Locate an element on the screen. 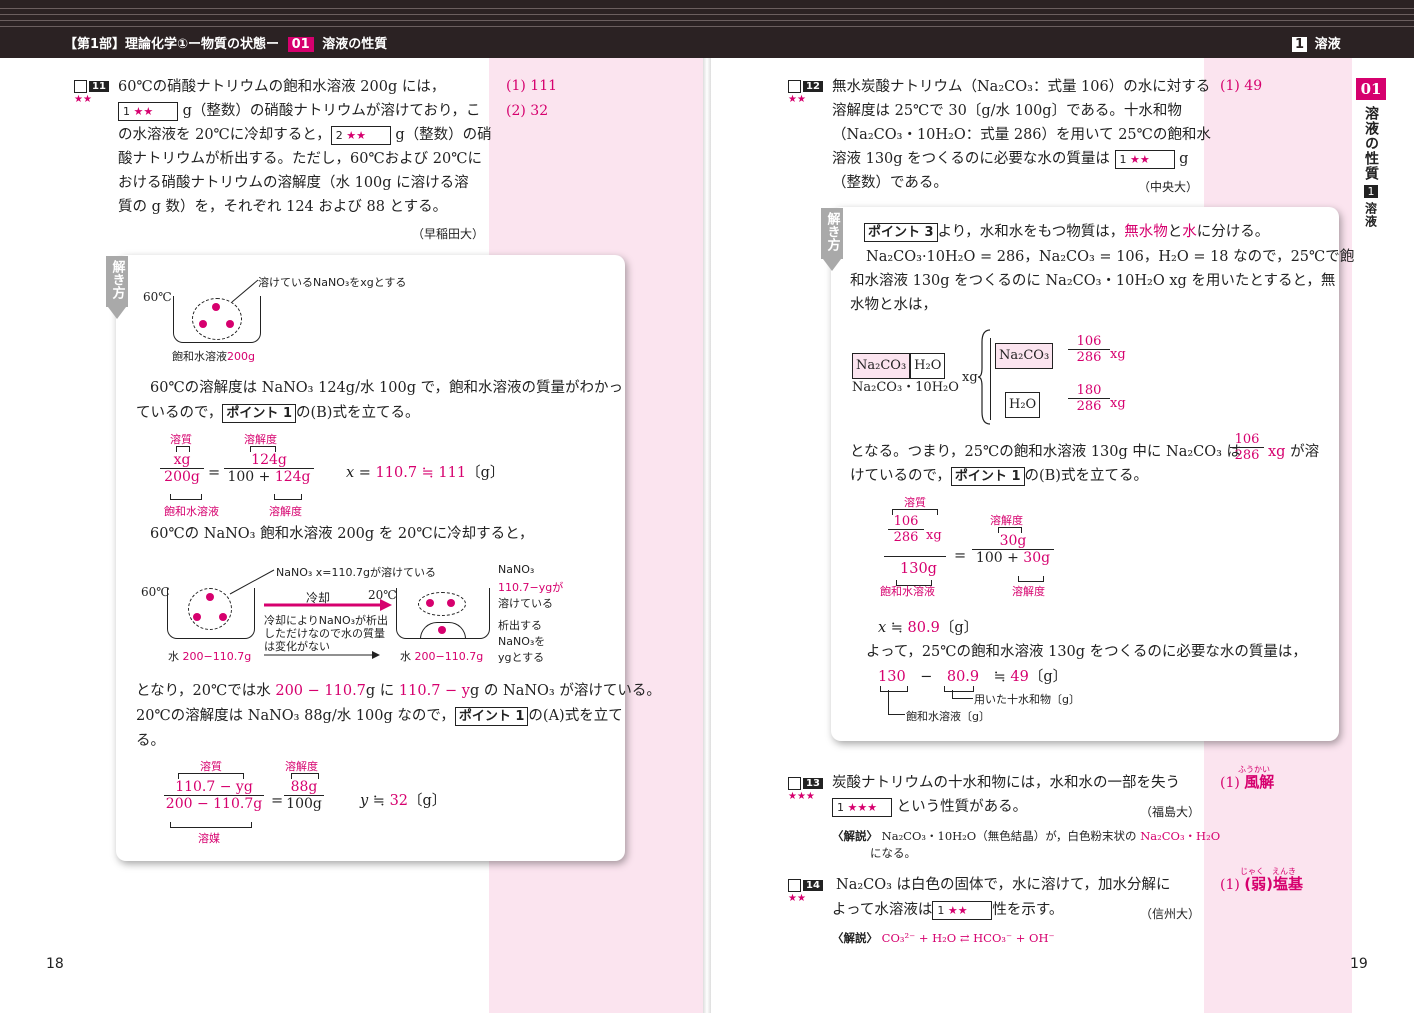  header-left: 【第1部】理論化学①ー物質の状態ー 01 溶液の性質 is located at coordinates (225, 42).